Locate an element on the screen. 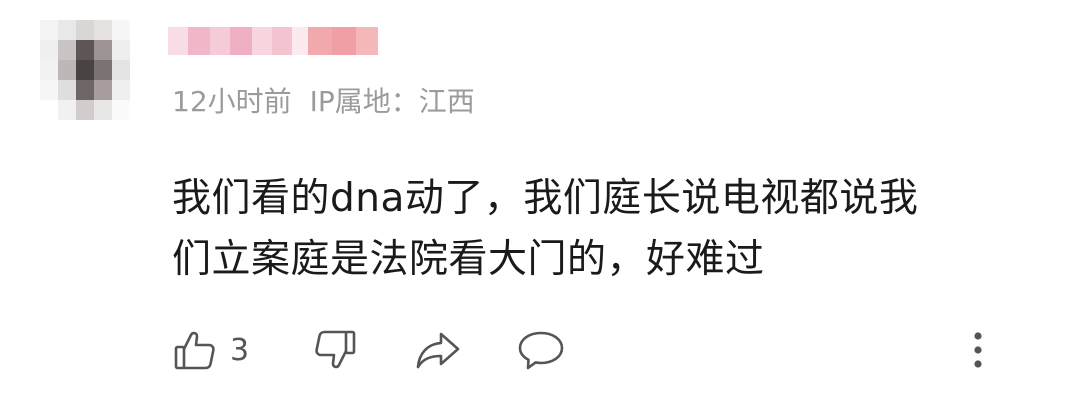  more-options-button is located at coordinates (978, 350).